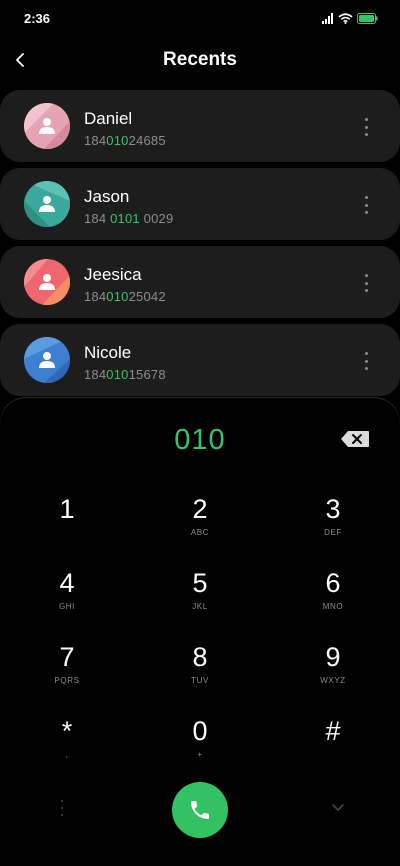 Image resolution: width=400 pixels, height=866 pixels. Describe the element at coordinates (200, 606) in the screenshot. I see `key-letters: JKL` at that location.